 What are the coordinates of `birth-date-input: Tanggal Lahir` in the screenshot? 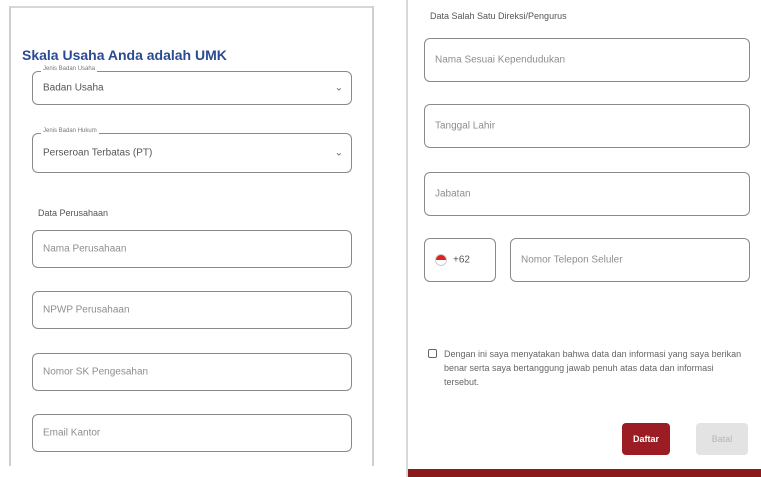 It's located at (587, 126).